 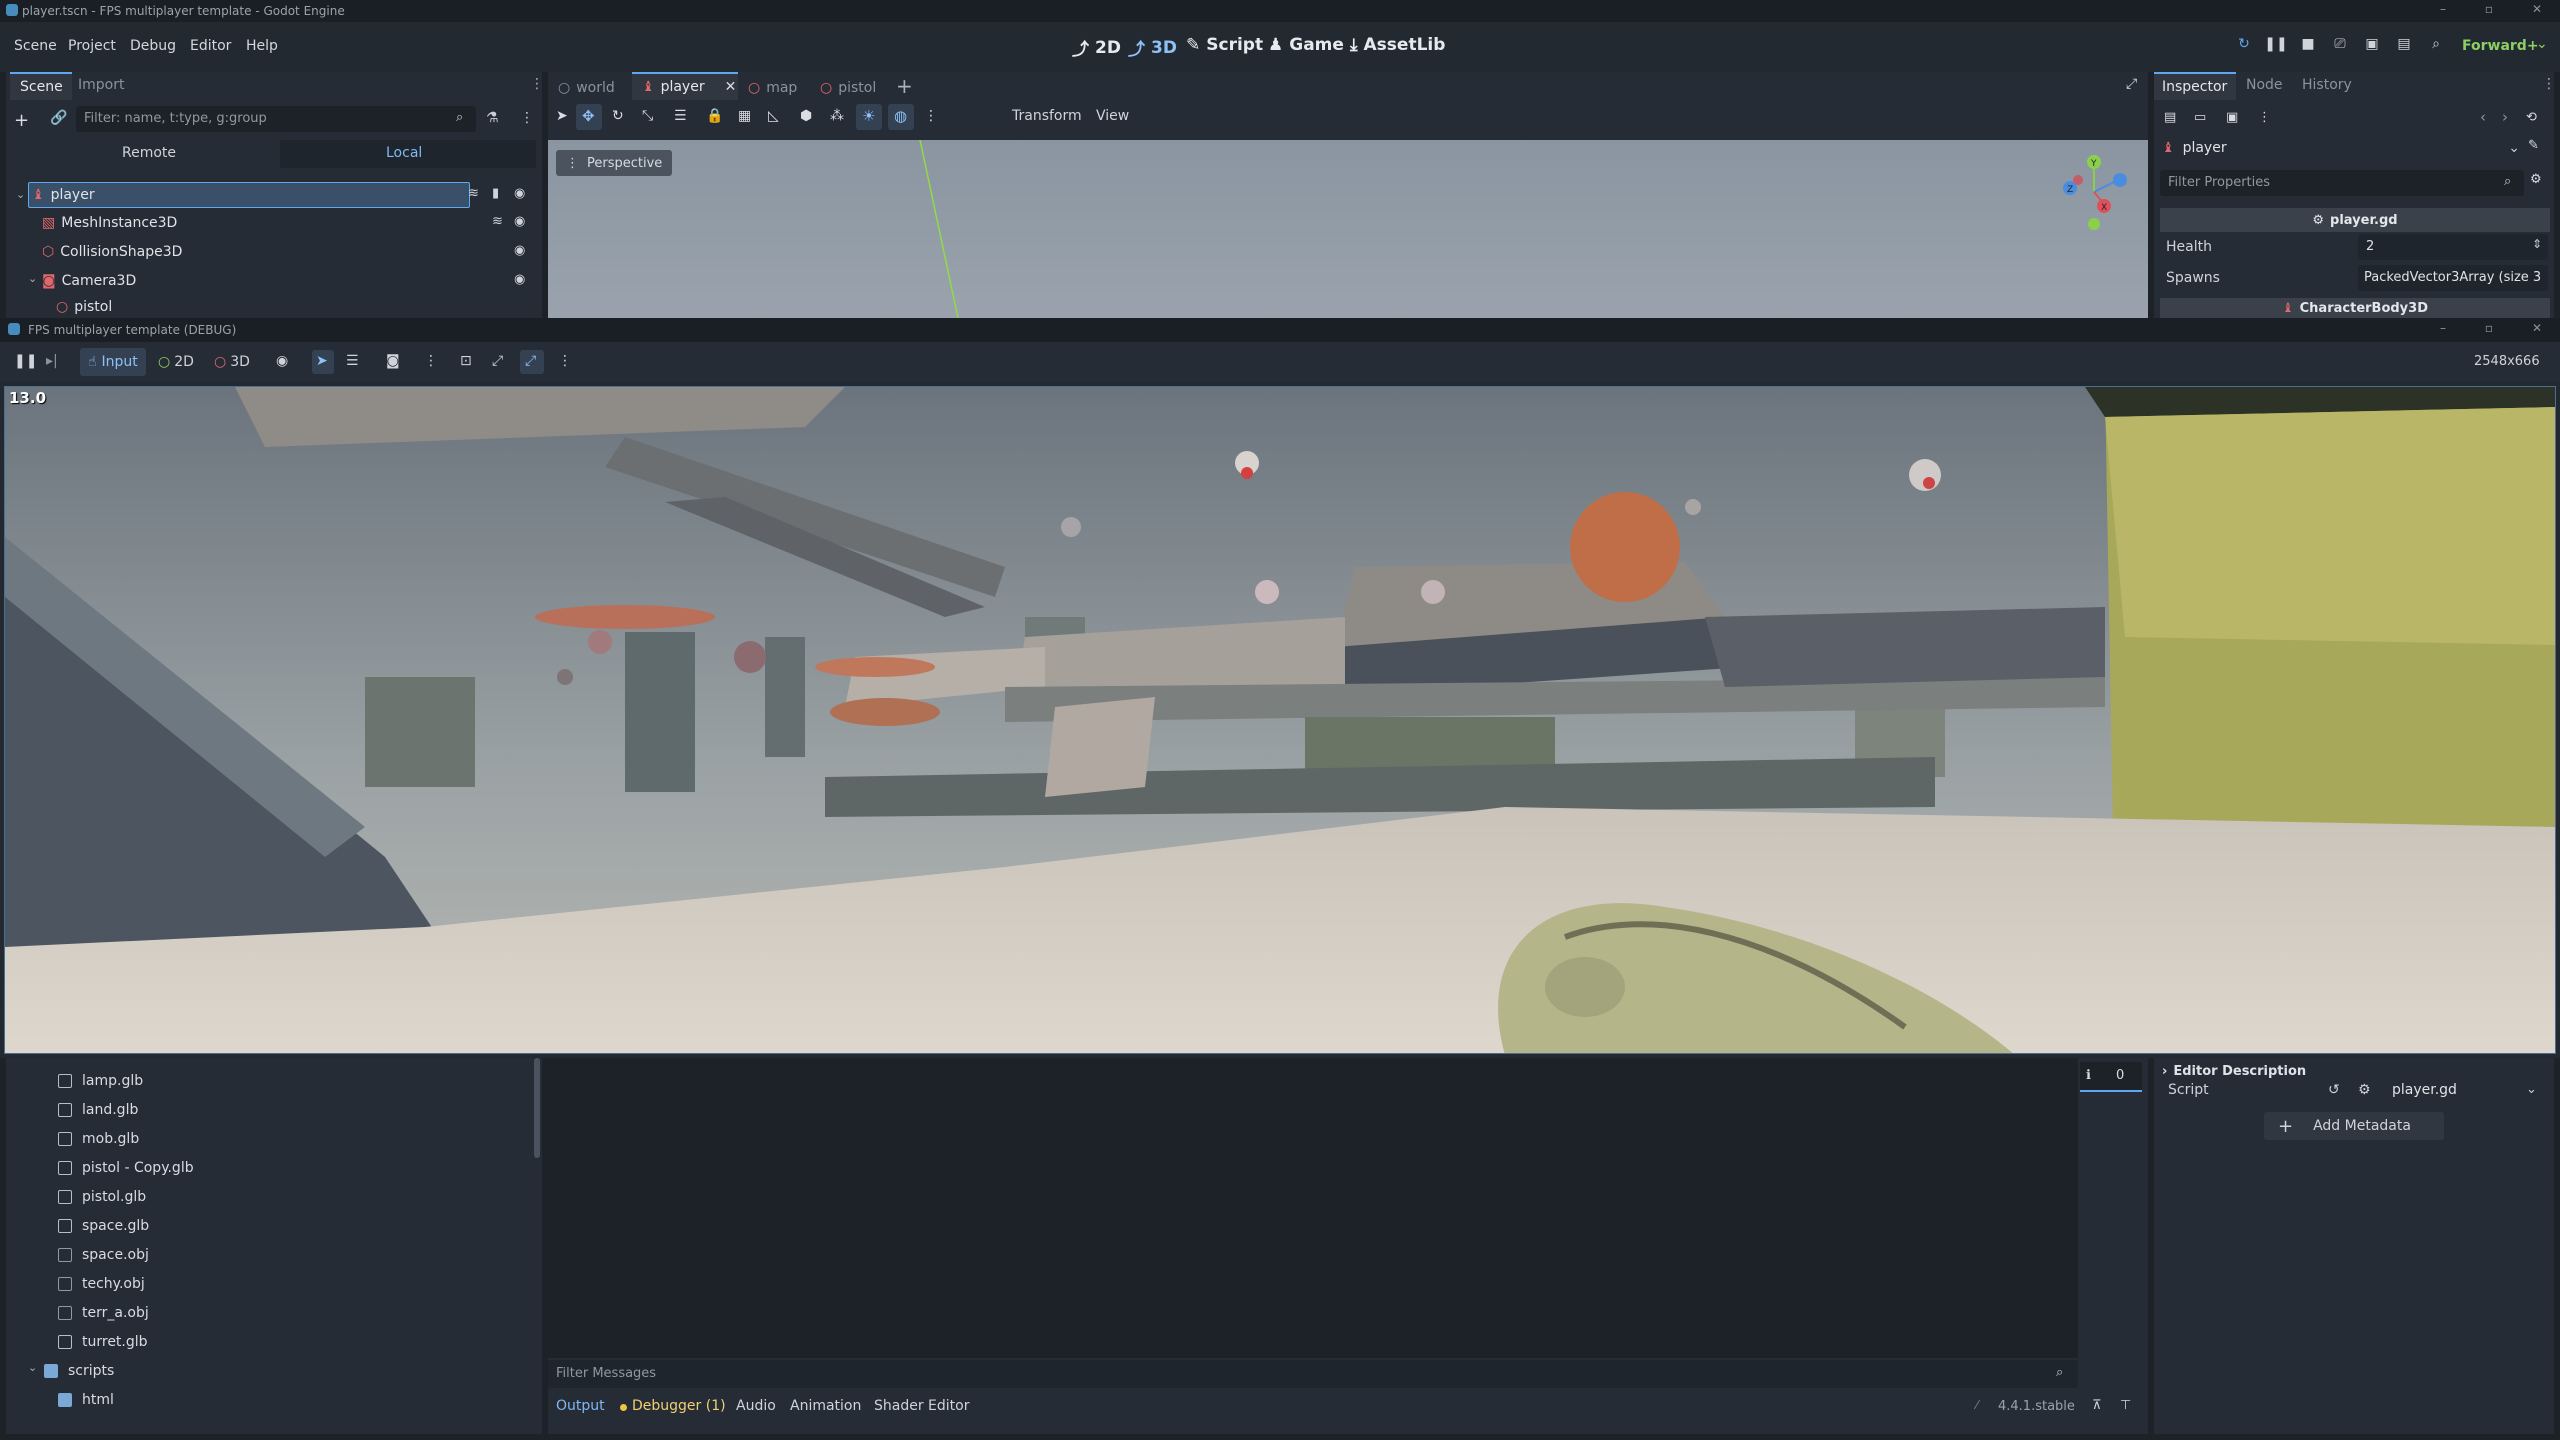 What do you see at coordinates (2466, 1091) in the screenshot?
I see `script-resource-picker: player.gd ⌄` at bounding box center [2466, 1091].